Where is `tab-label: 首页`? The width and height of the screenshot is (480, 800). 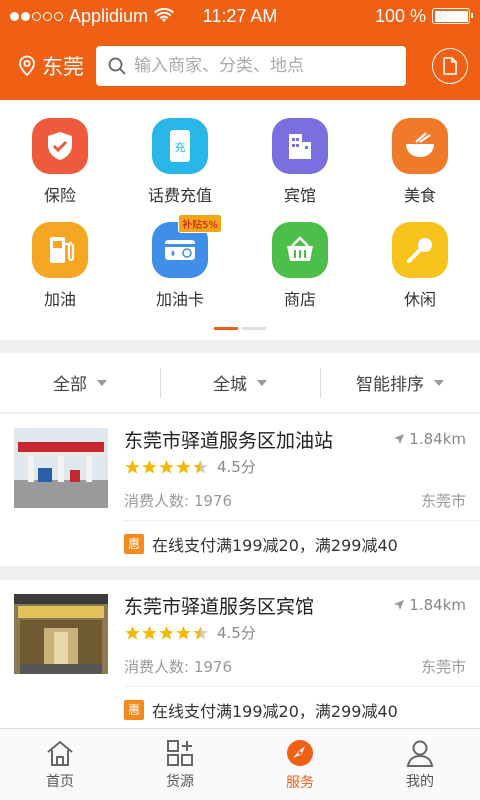 tab-label: 首页 is located at coordinates (60, 781).